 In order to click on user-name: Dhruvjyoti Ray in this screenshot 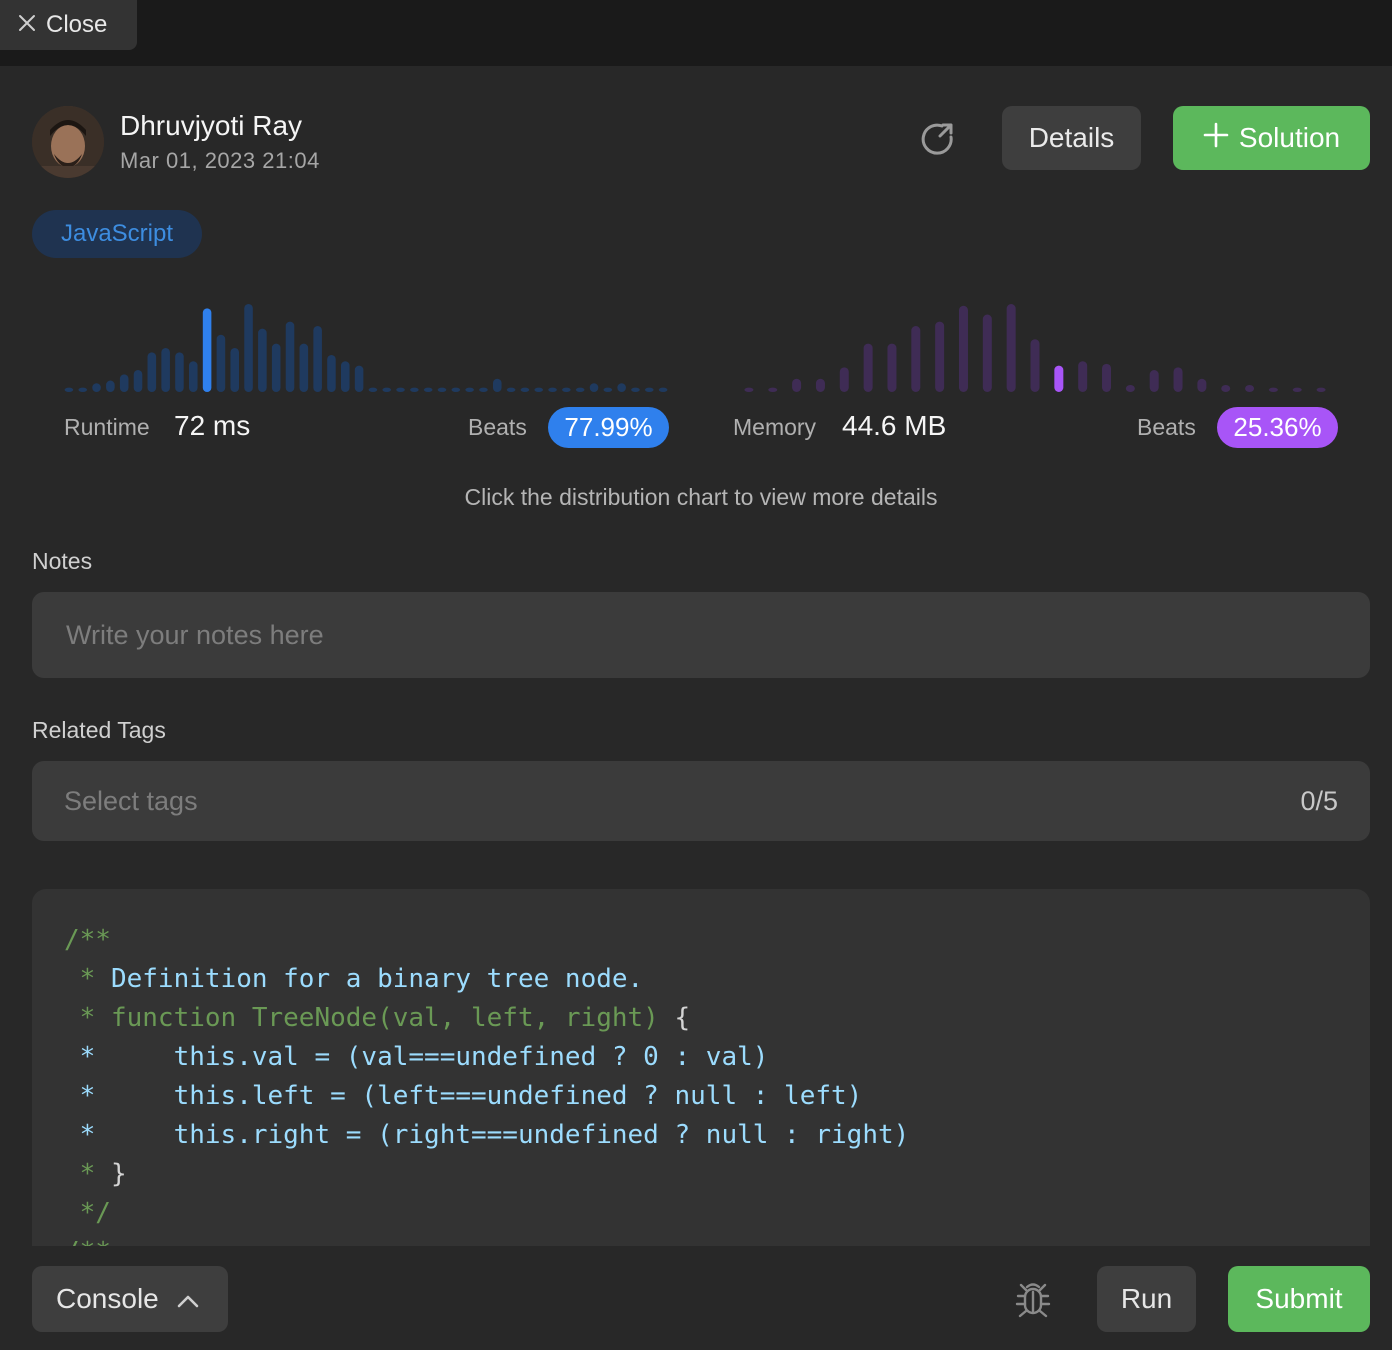, I will do `click(211, 126)`.